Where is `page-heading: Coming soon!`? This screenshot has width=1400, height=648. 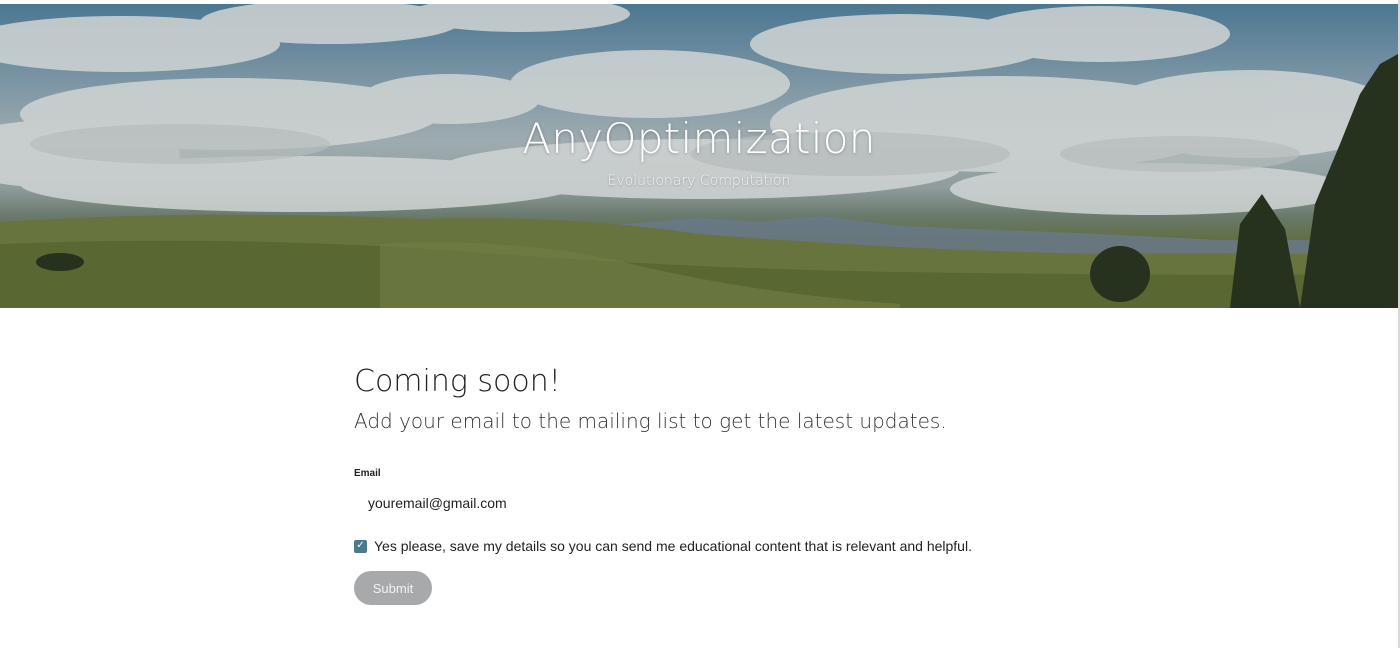
page-heading: Coming soon! is located at coordinates (457, 381).